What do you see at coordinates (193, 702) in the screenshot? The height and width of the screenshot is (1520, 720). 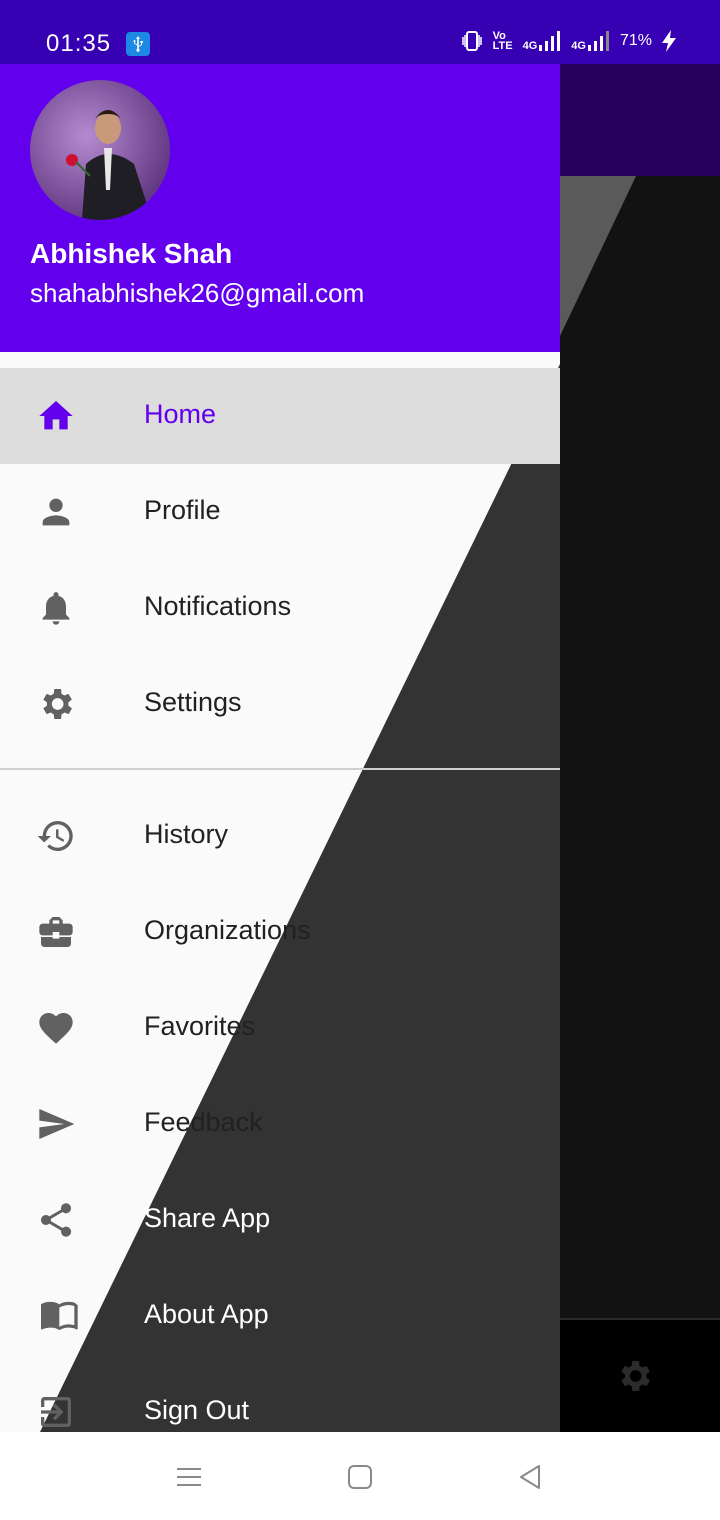 I see `menu-item-label: Settings` at bounding box center [193, 702].